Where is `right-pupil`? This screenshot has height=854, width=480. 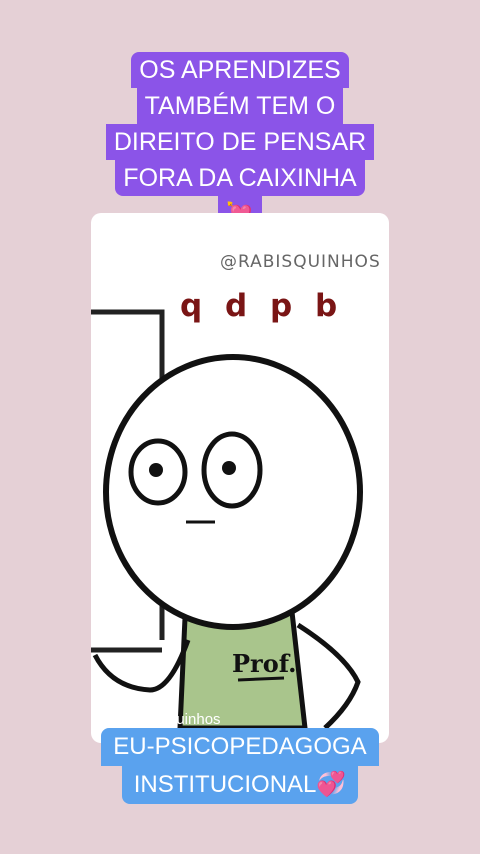 right-pupil is located at coordinates (229, 468).